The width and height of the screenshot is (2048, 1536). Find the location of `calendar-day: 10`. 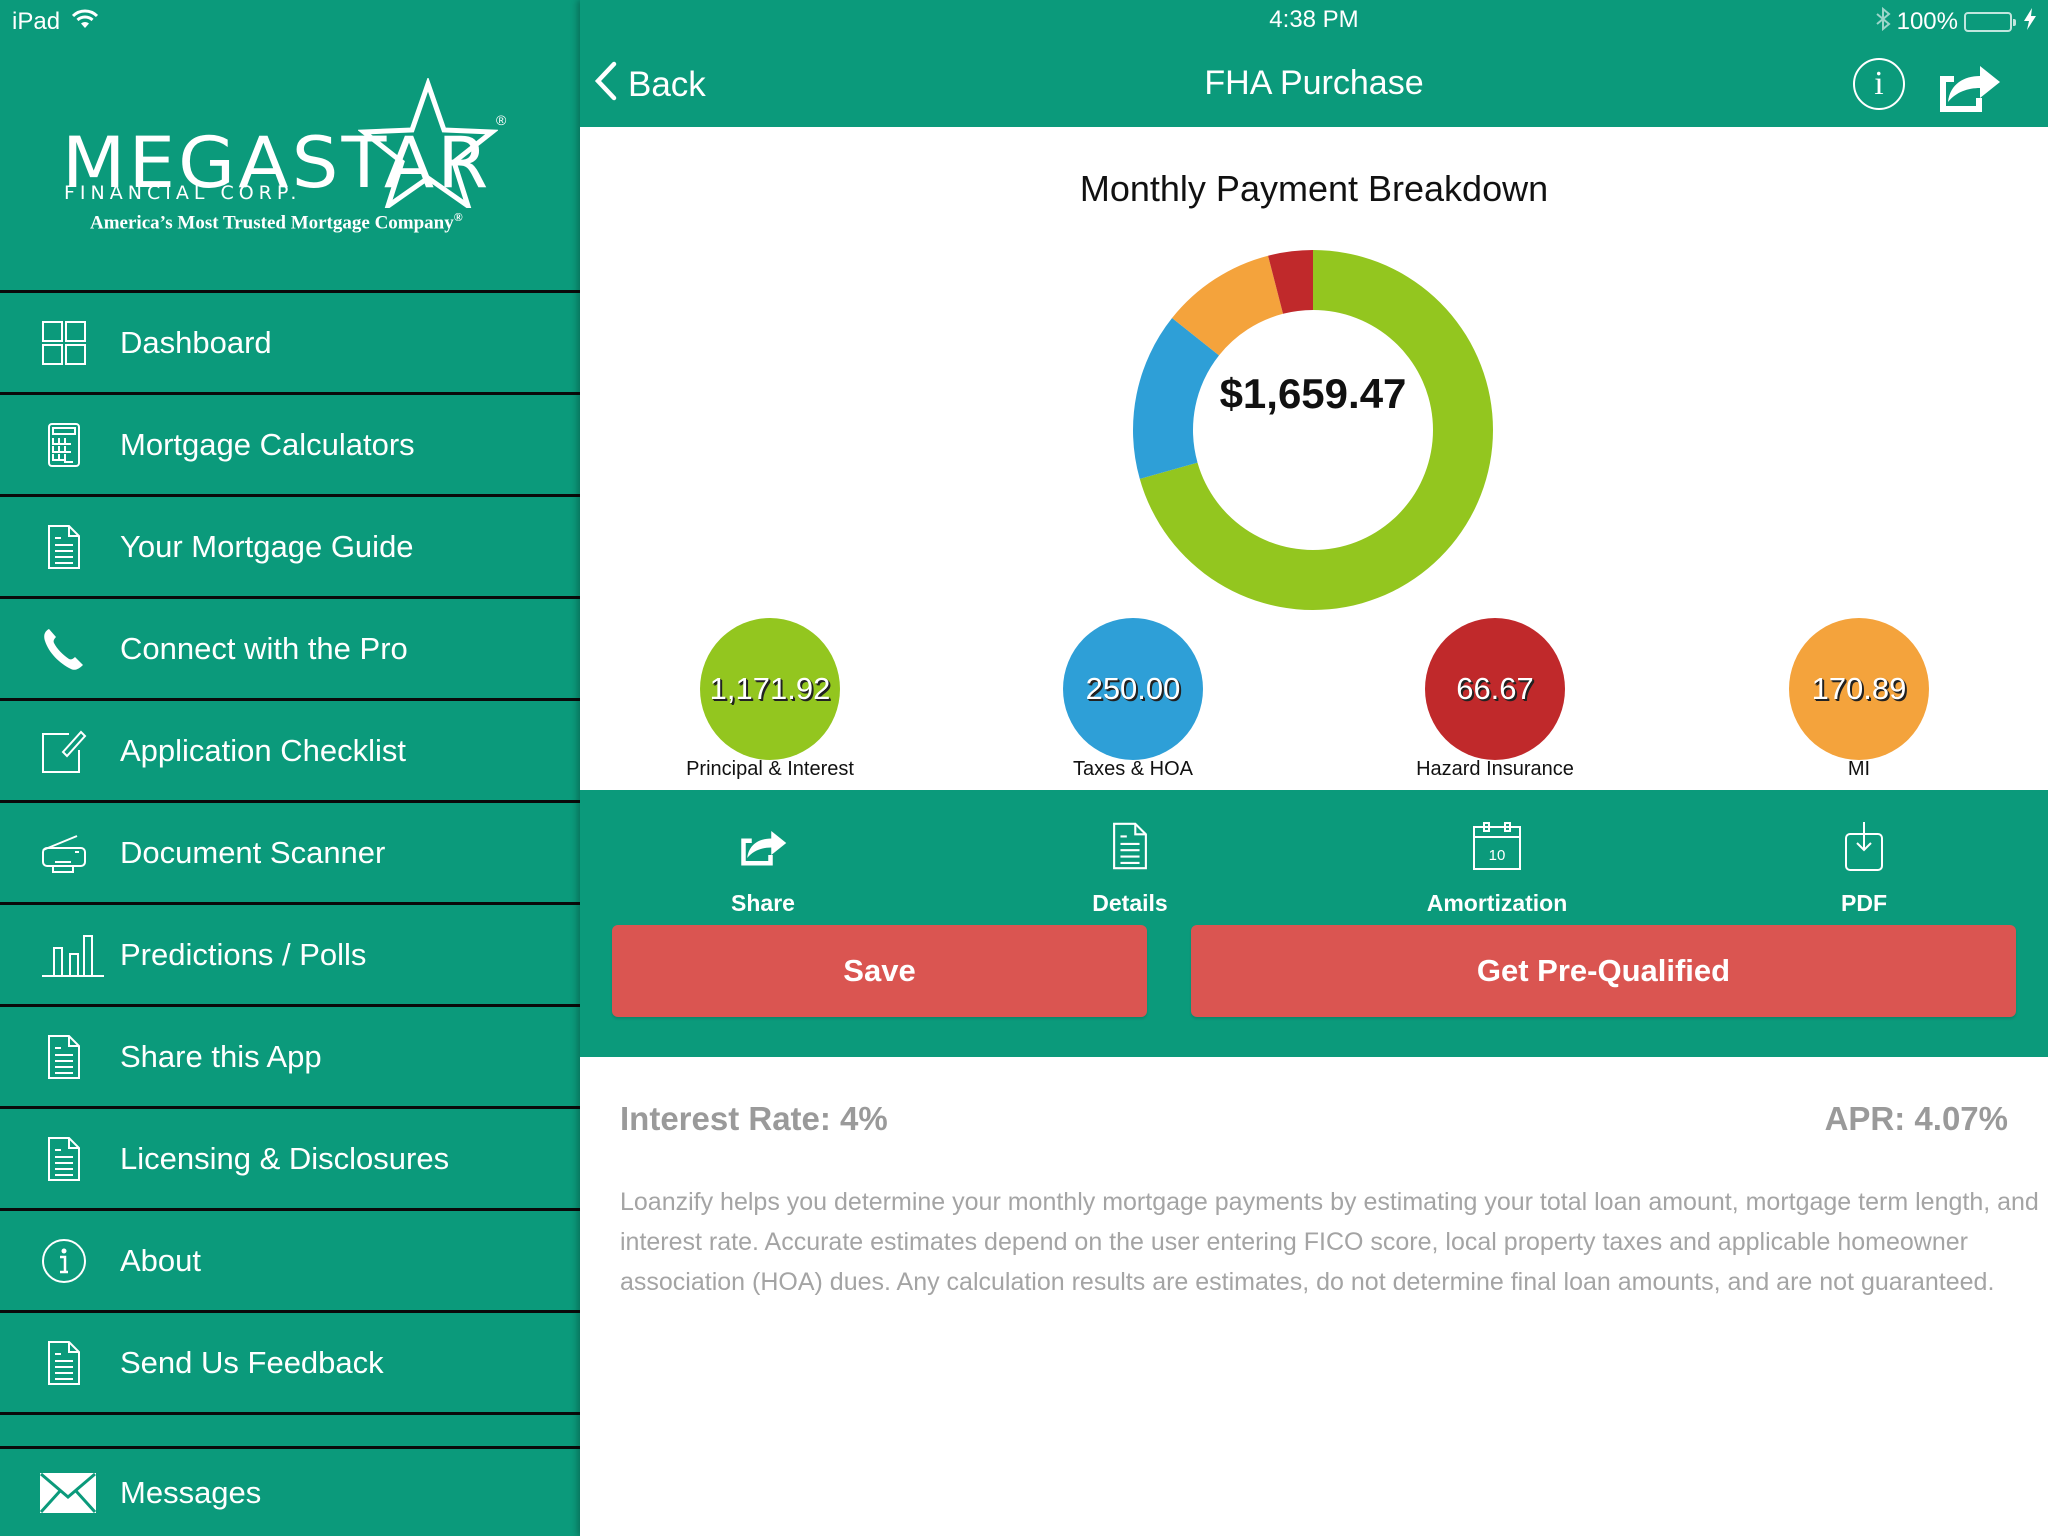

calendar-day: 10 is located at coordinates (1497, 855).